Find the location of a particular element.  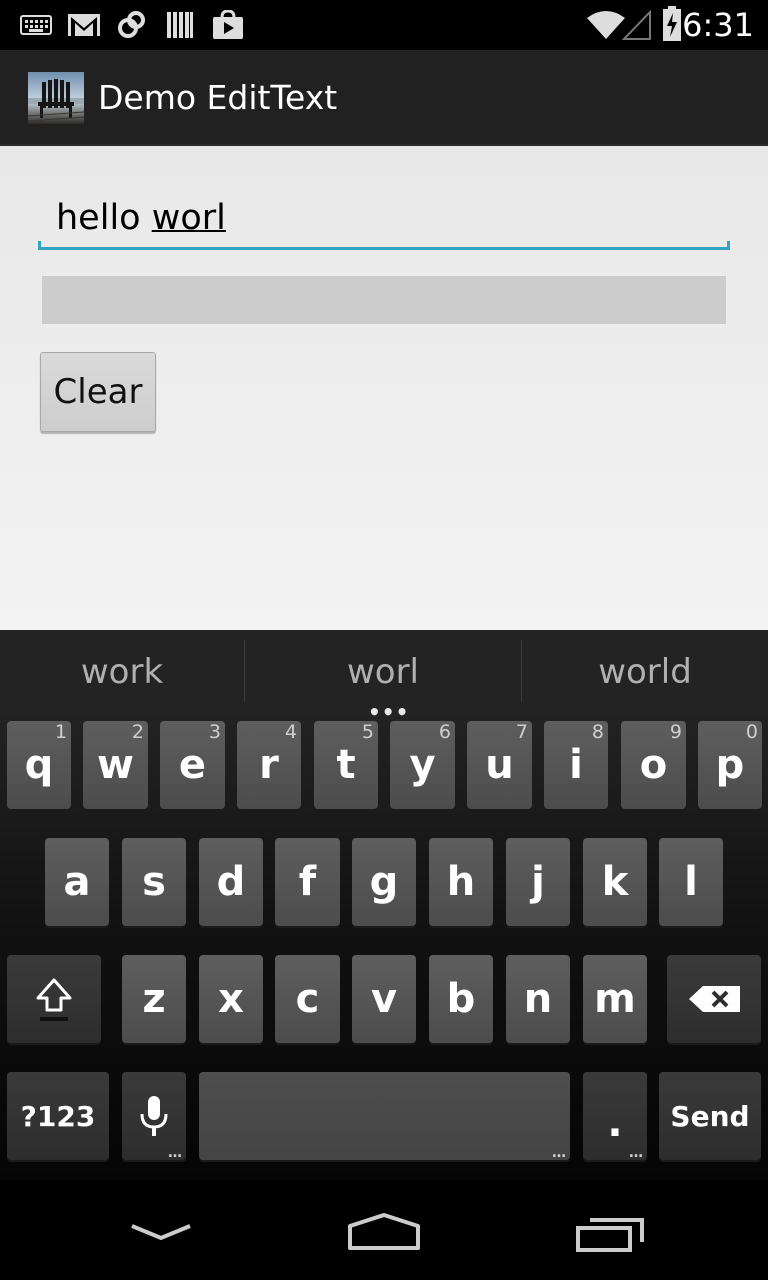

navigation-bar is located at coordinates (384, 1230).